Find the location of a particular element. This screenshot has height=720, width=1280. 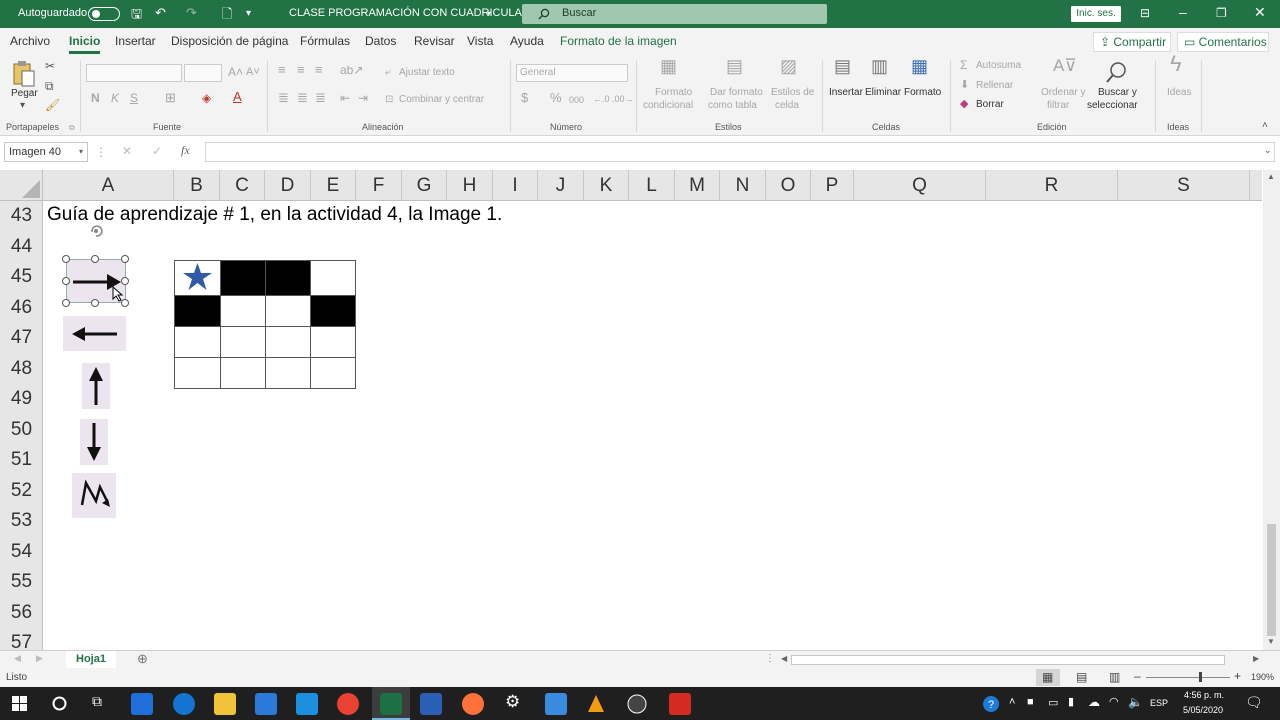

col-header-b: B is located at coordinates (197, 185).